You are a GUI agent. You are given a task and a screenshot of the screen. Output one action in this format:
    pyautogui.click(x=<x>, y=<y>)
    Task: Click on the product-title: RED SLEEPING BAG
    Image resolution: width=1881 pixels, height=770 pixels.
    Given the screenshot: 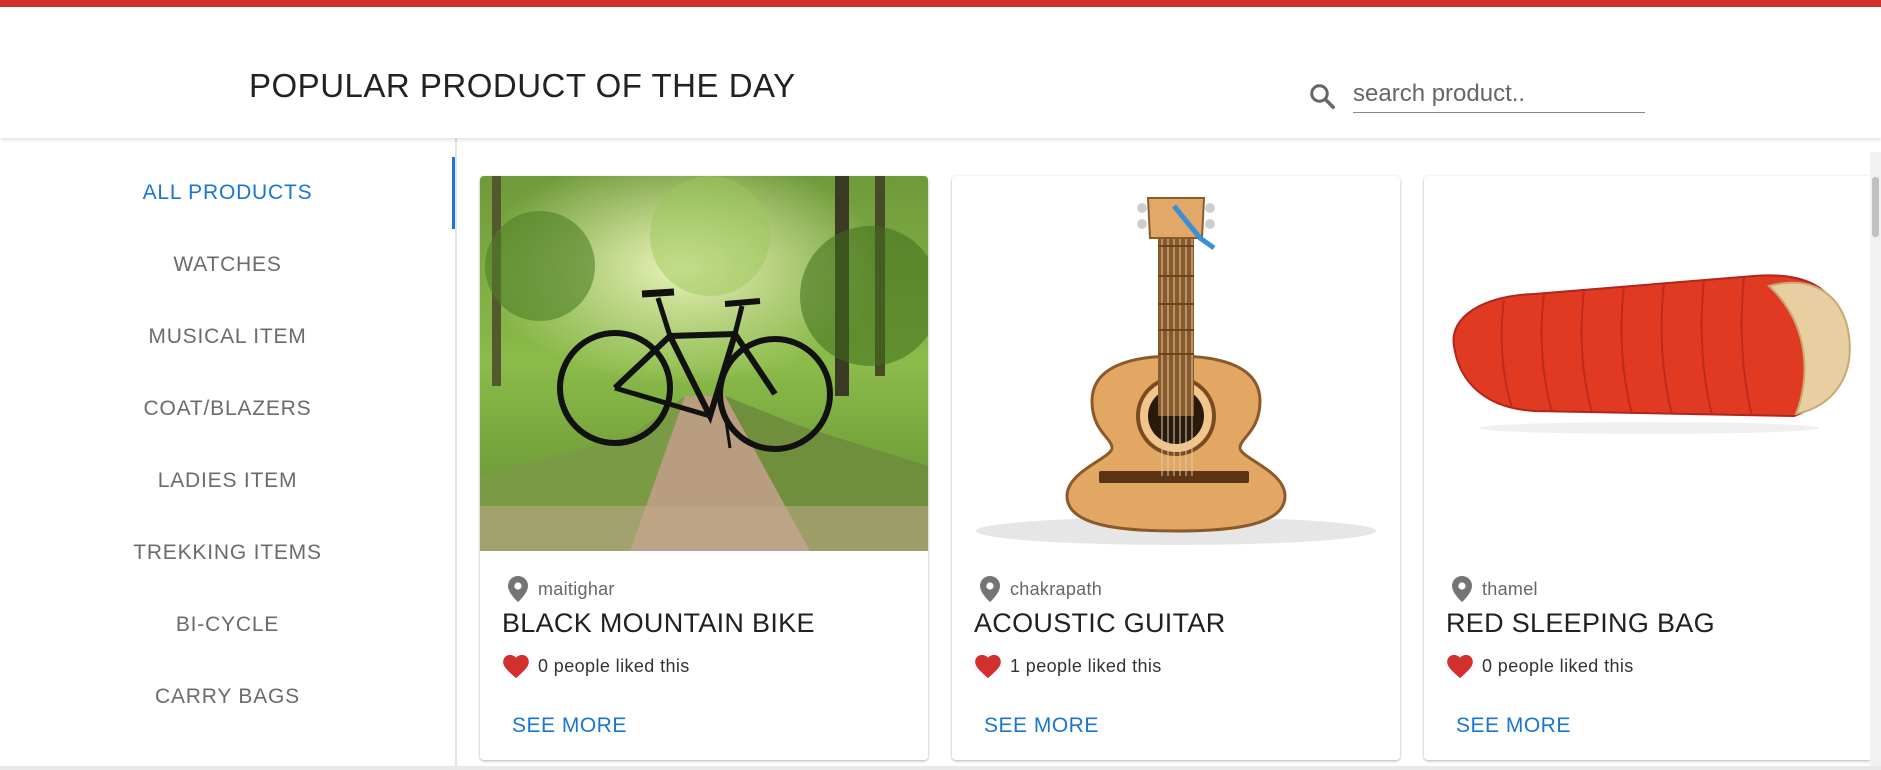 What is the action you would take?
    pyautogui.click(x=1580, y=623)
    